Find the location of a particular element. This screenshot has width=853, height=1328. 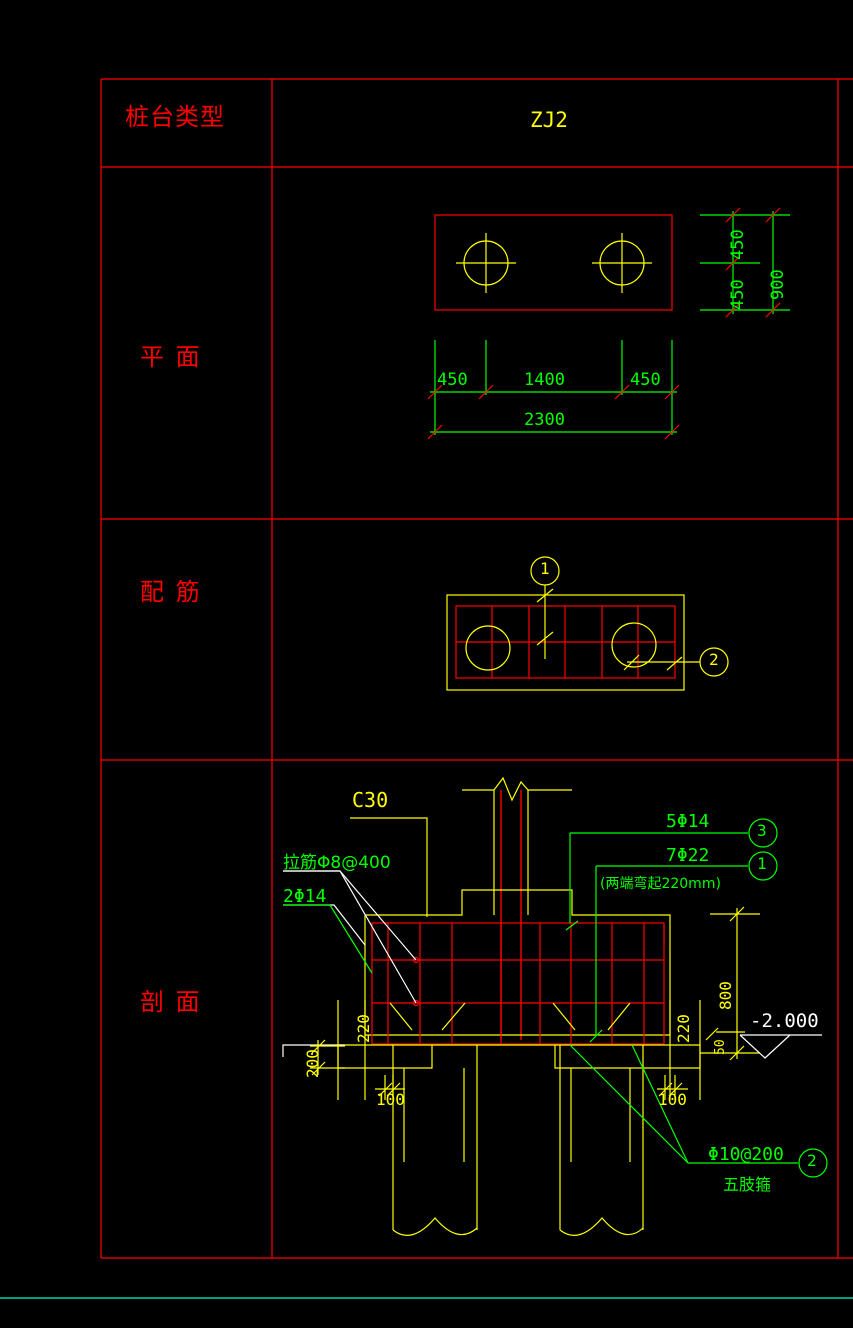

stirrup-note: 五肢箍 is located at coordinates (747, 1184).